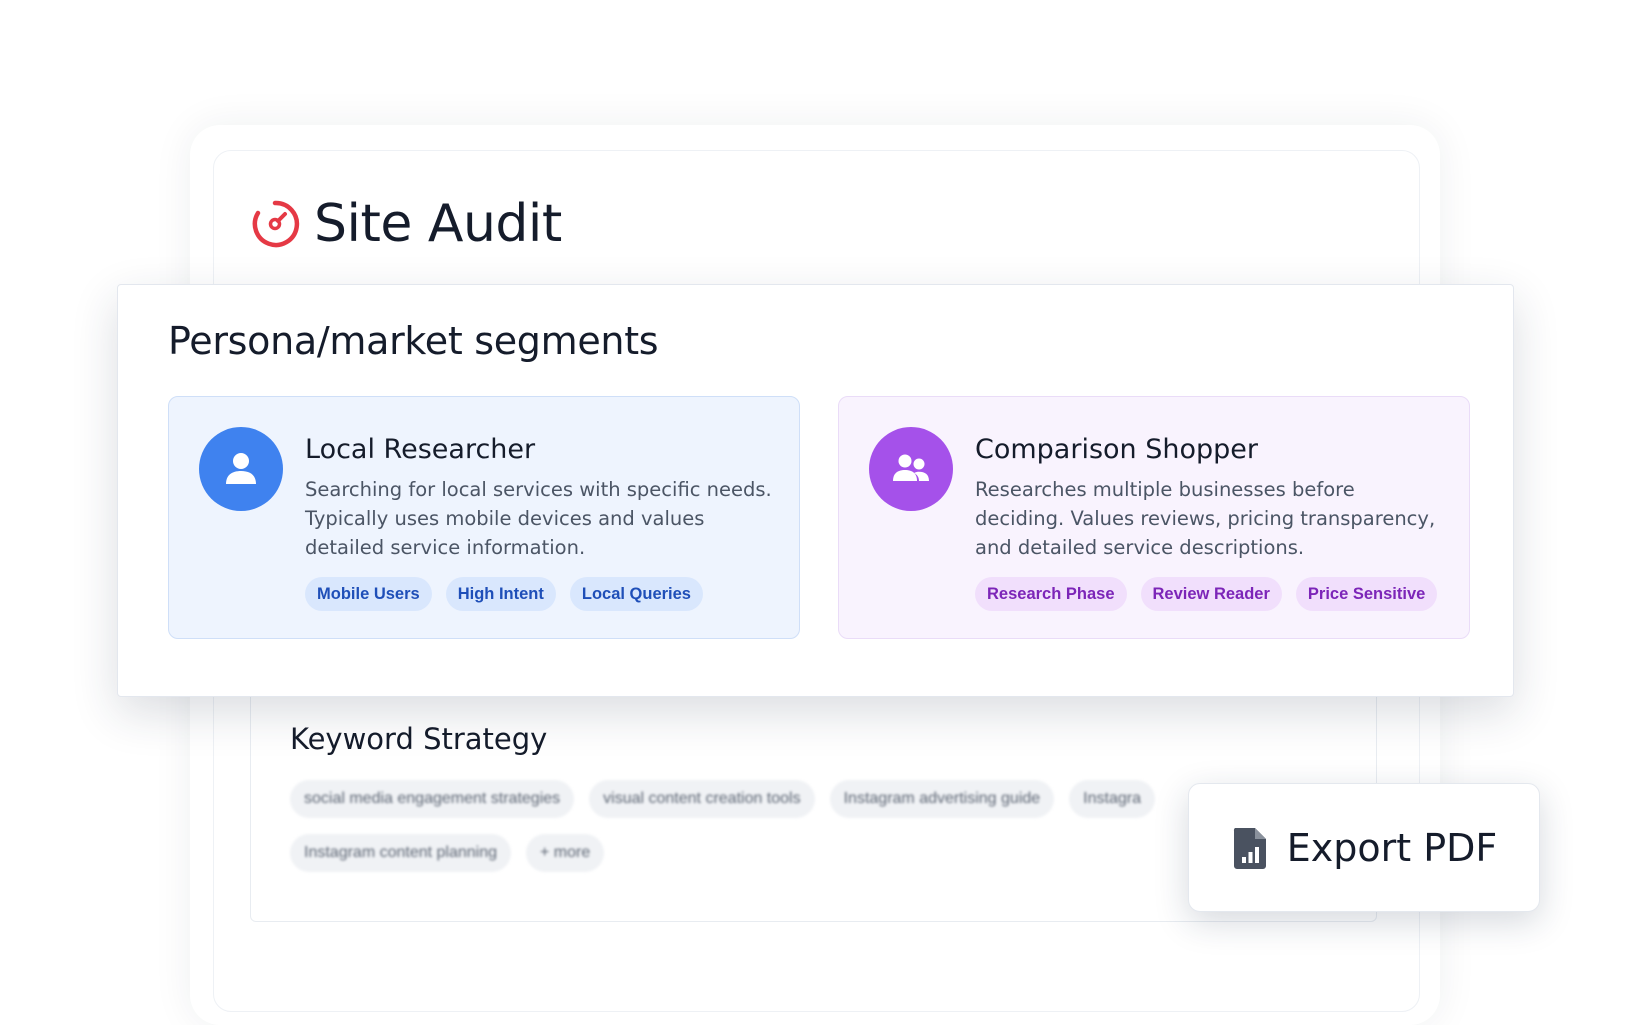 The height and width of the screenshot is (1025, 1646). What do you see at coordinates (1051, 594) in the screenshot?
I see `segment-tag: Research Phase` at bounding box center [1051, 594].